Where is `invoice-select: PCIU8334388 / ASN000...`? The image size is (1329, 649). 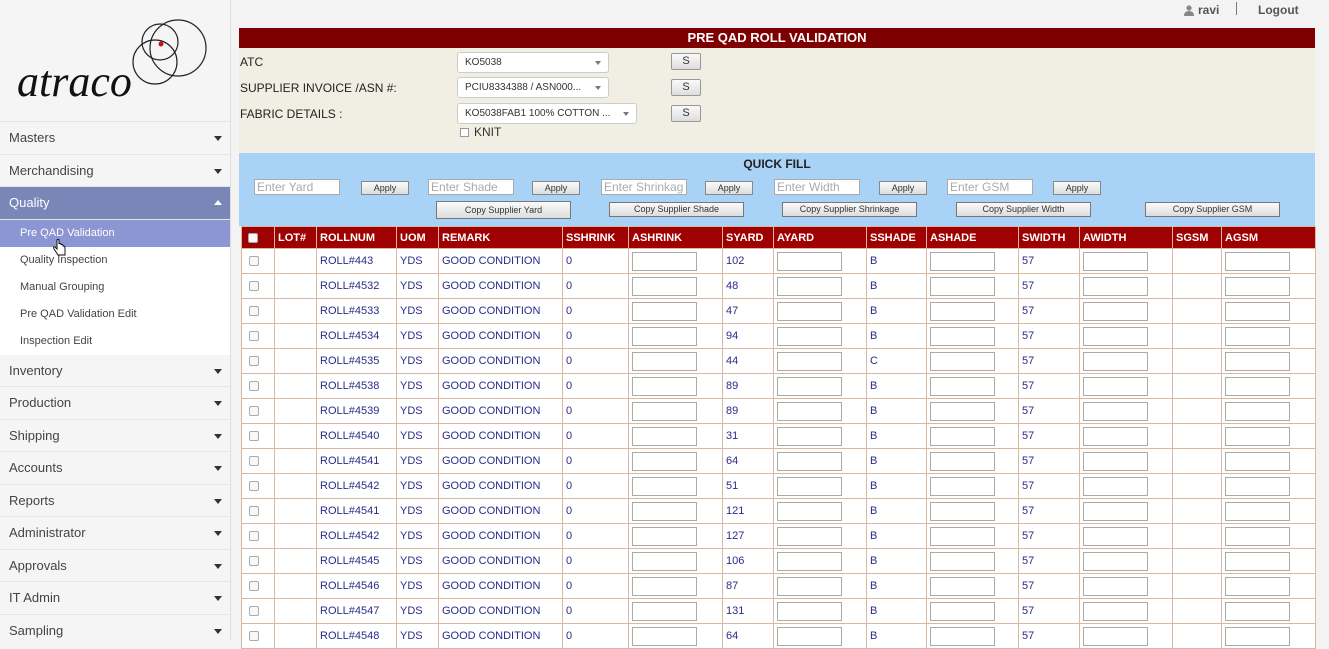 invoice-select: PCIU8334388 / ASN000... is located at coordinates (533, 87).